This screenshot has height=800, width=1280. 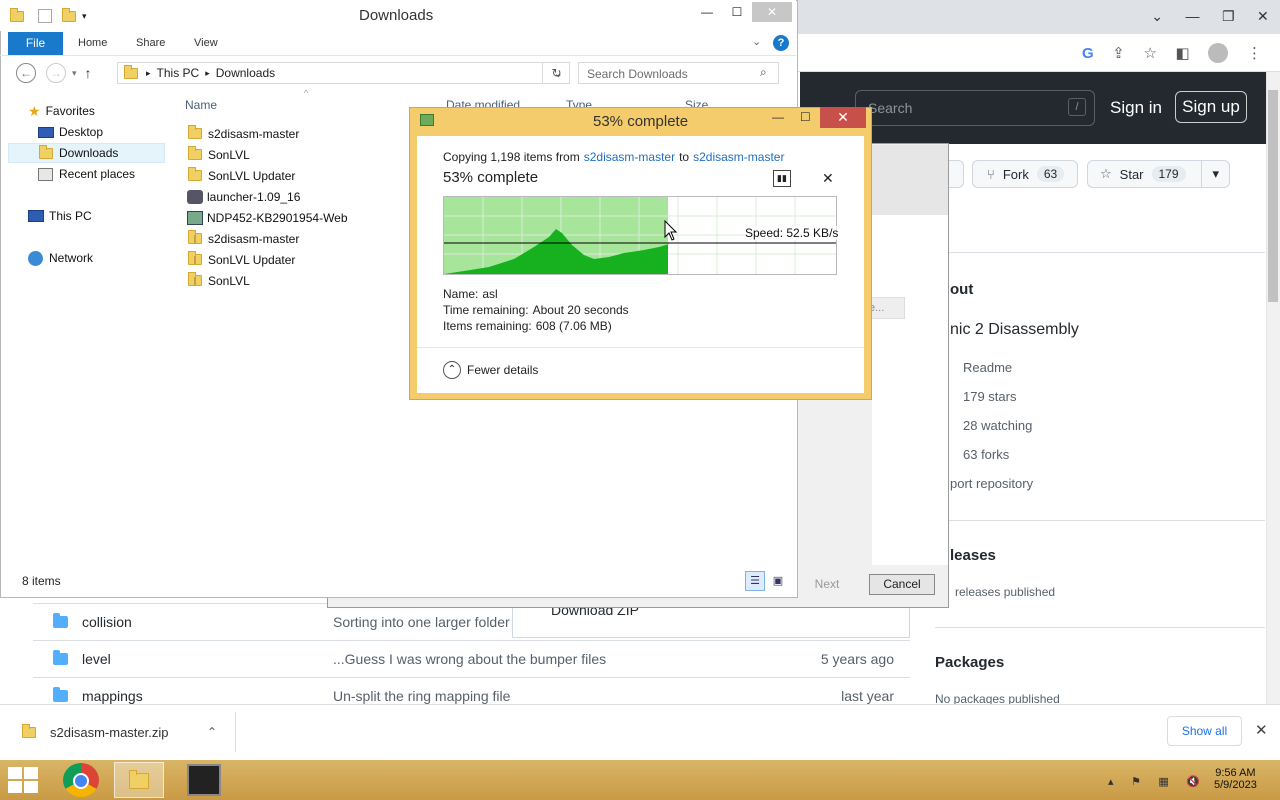 I want to click on watching-link: 28 watching, so click(x=997, y=425).